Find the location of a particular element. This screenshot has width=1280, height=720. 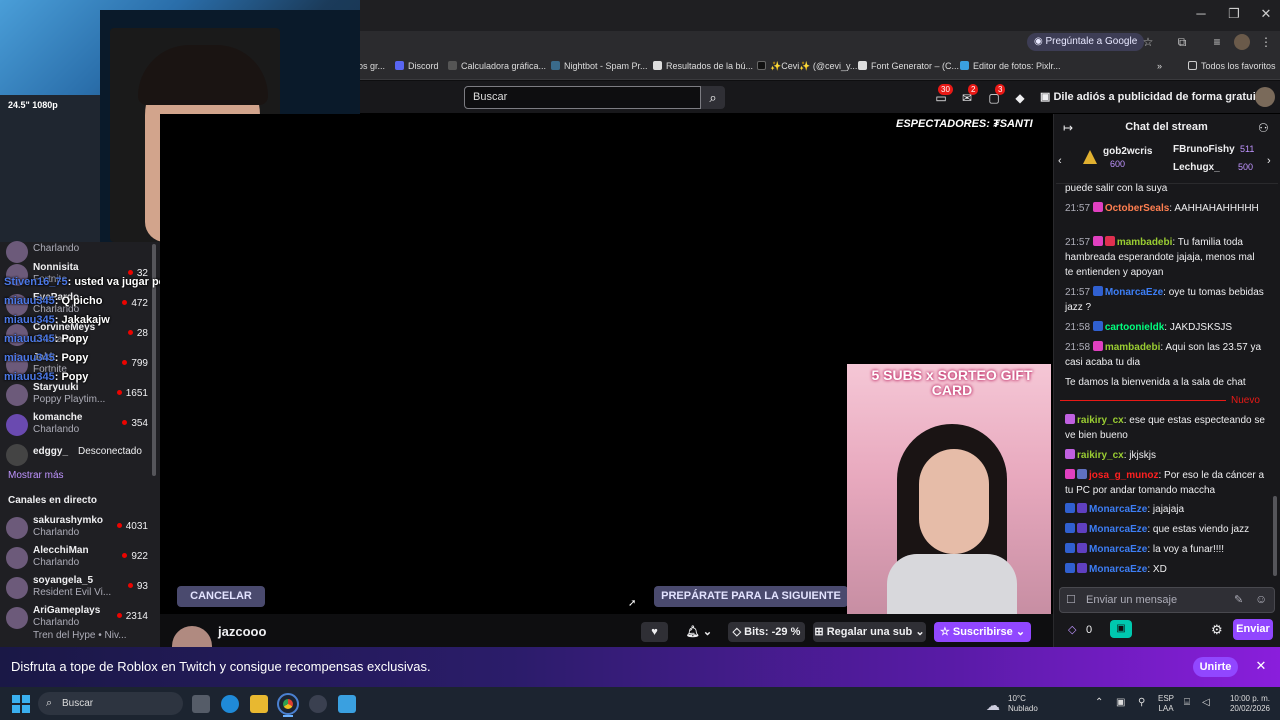

send-button: Enviar is located at coordinates (1253, 629).